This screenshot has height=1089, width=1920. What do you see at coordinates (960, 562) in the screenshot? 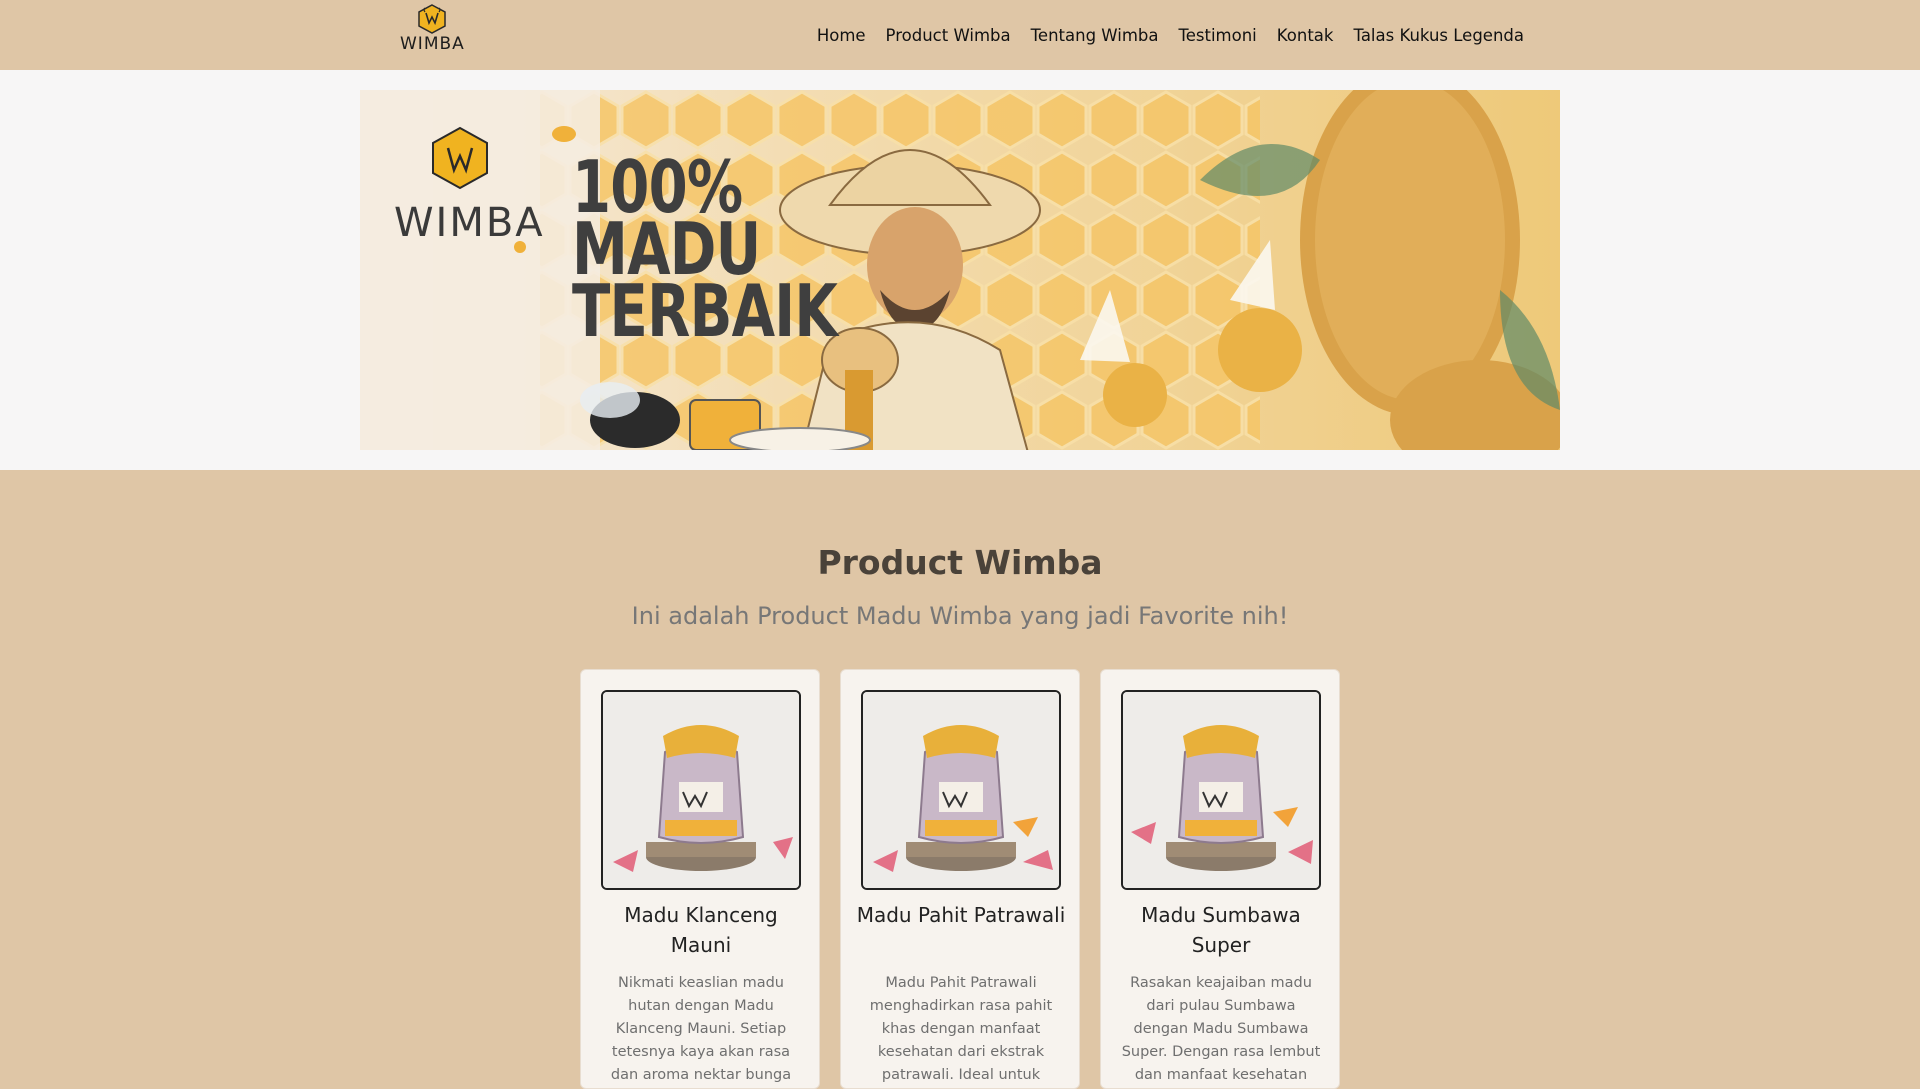
I see `products-title: Product Wimba` at bounding box center [960, 562].